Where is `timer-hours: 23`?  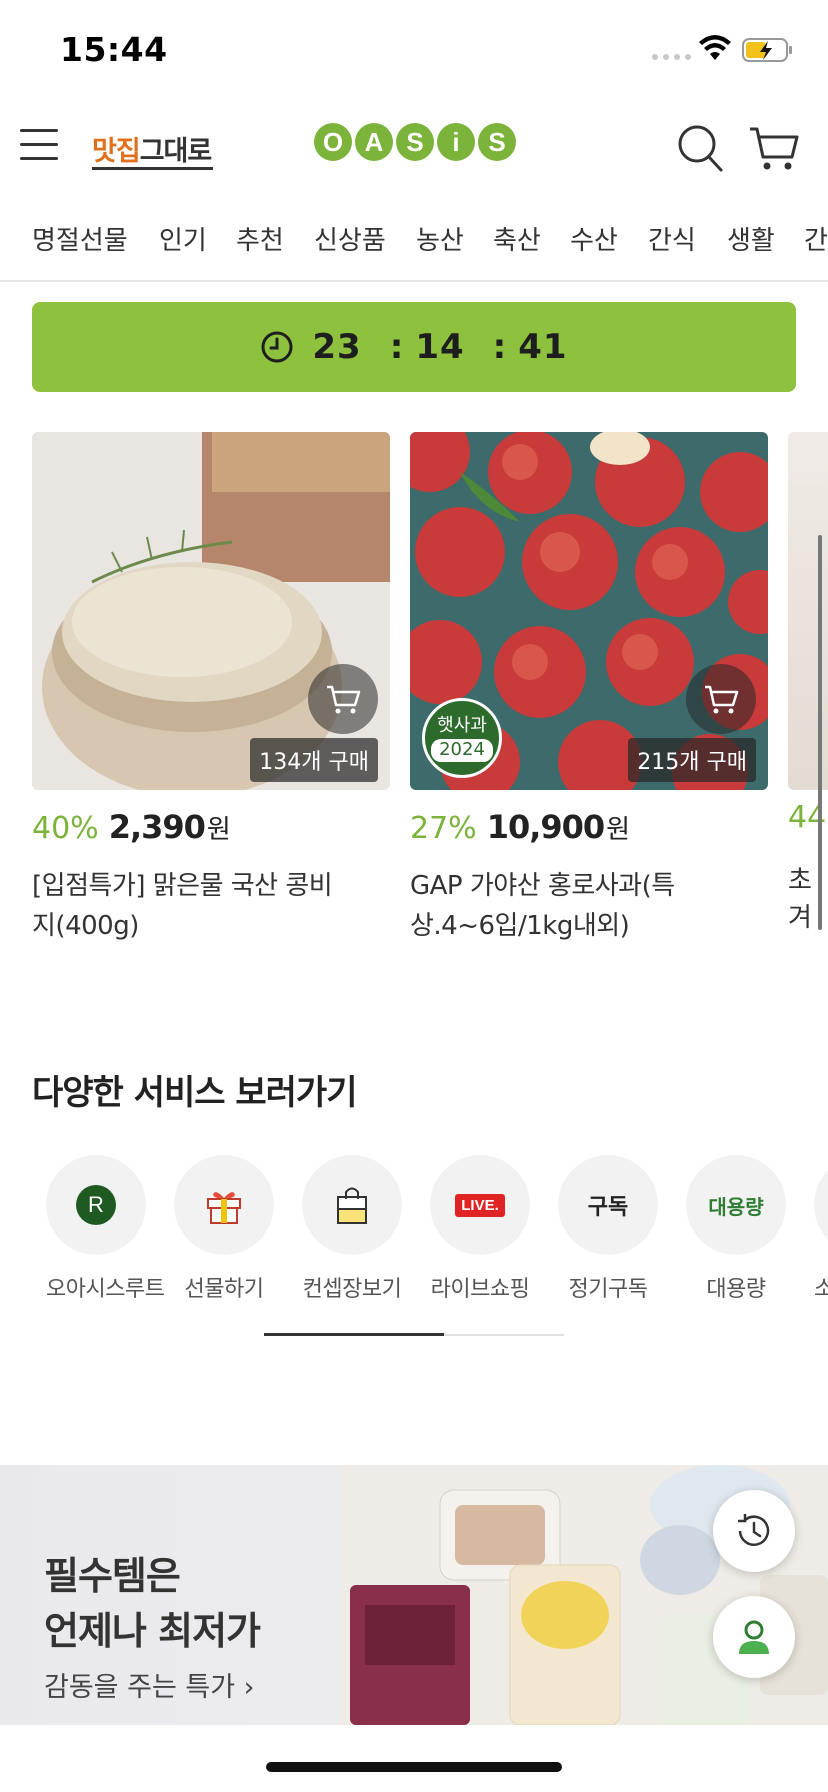 timer-hours: 23 is located at coordinates (337, 347).